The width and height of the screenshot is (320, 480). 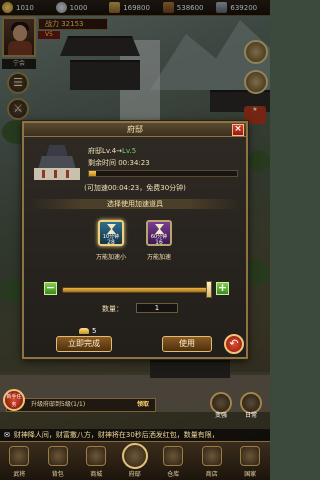 I want to click on nav-warehouse: 仓库, so click(x=173, y=461).